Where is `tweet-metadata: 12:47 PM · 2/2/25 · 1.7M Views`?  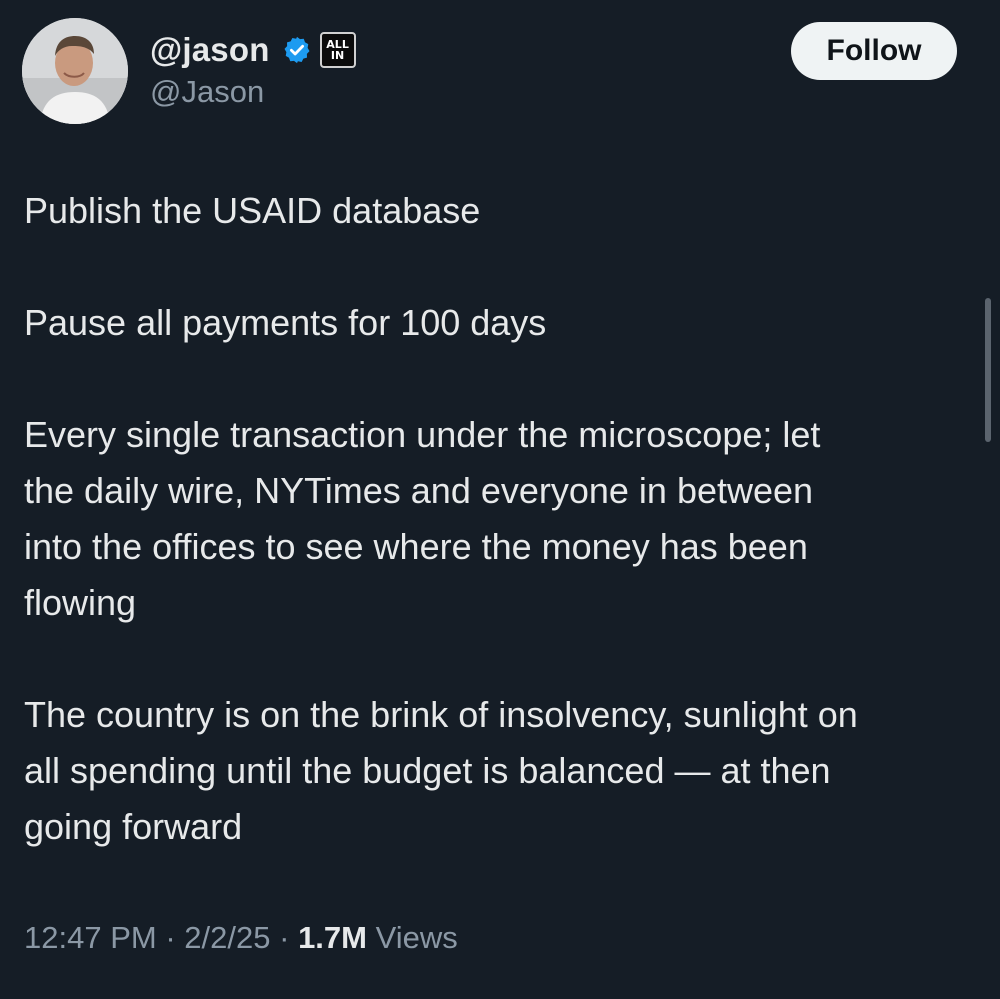
tweet-metadata: 12:47 PM · 2/2/25 · 1.7M Views is located at coordinates (241, 938).